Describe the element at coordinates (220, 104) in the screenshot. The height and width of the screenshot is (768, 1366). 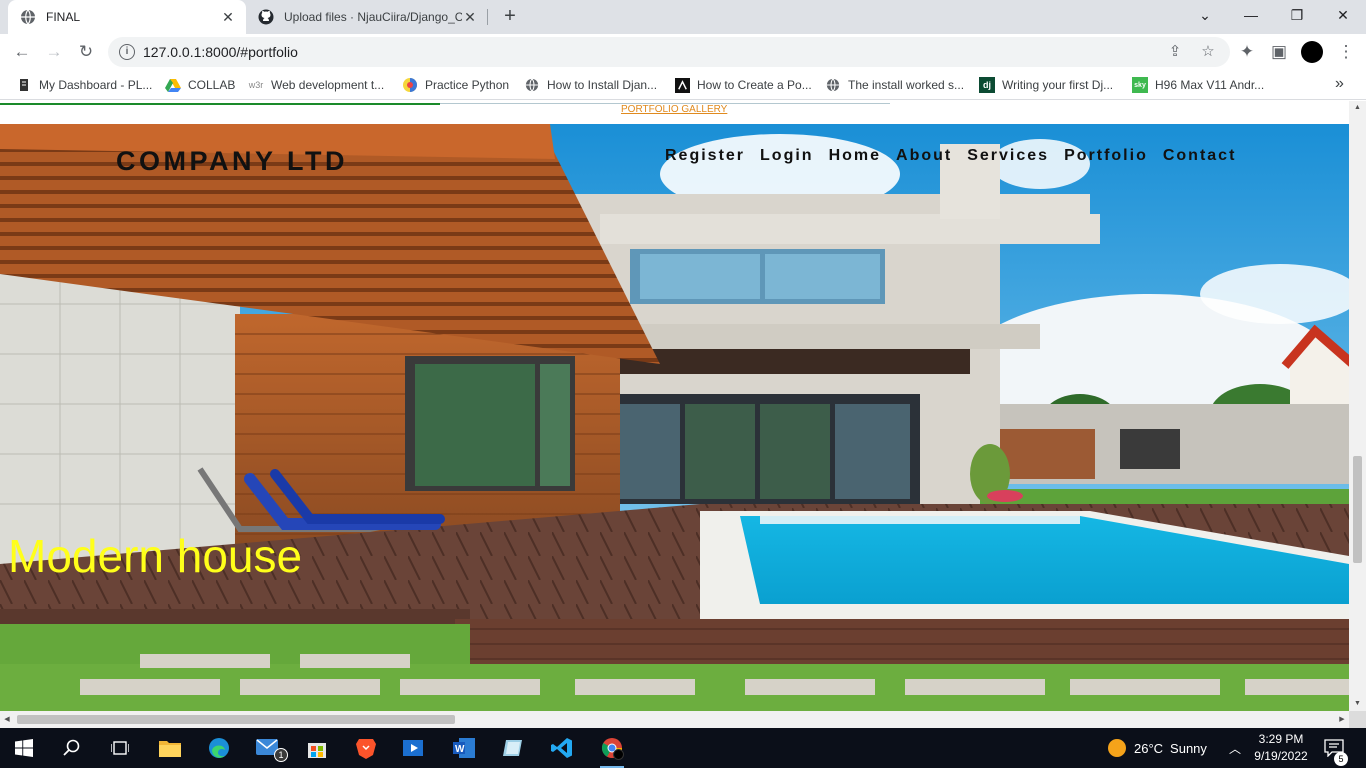
I see `accent-line` at that location.